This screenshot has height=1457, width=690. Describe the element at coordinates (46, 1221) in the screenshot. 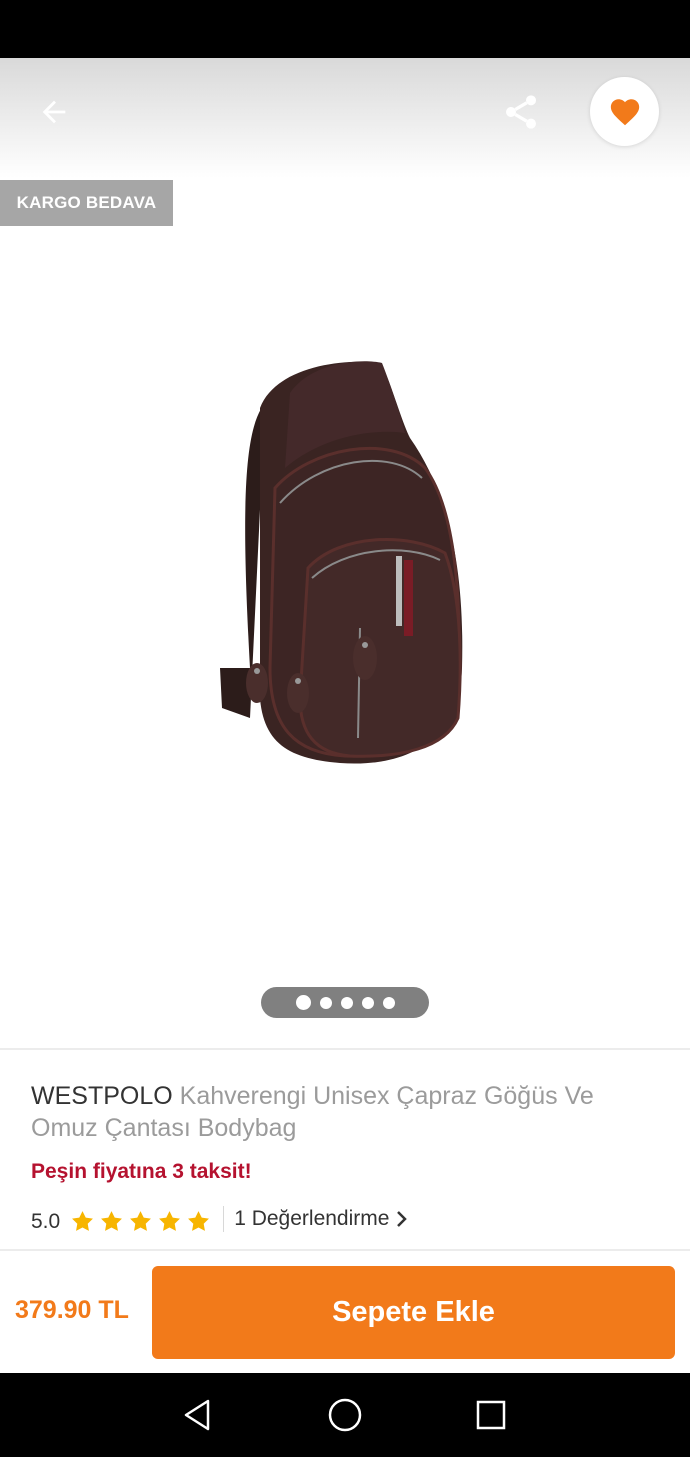

I see `rating-value: 5.0` at that location.